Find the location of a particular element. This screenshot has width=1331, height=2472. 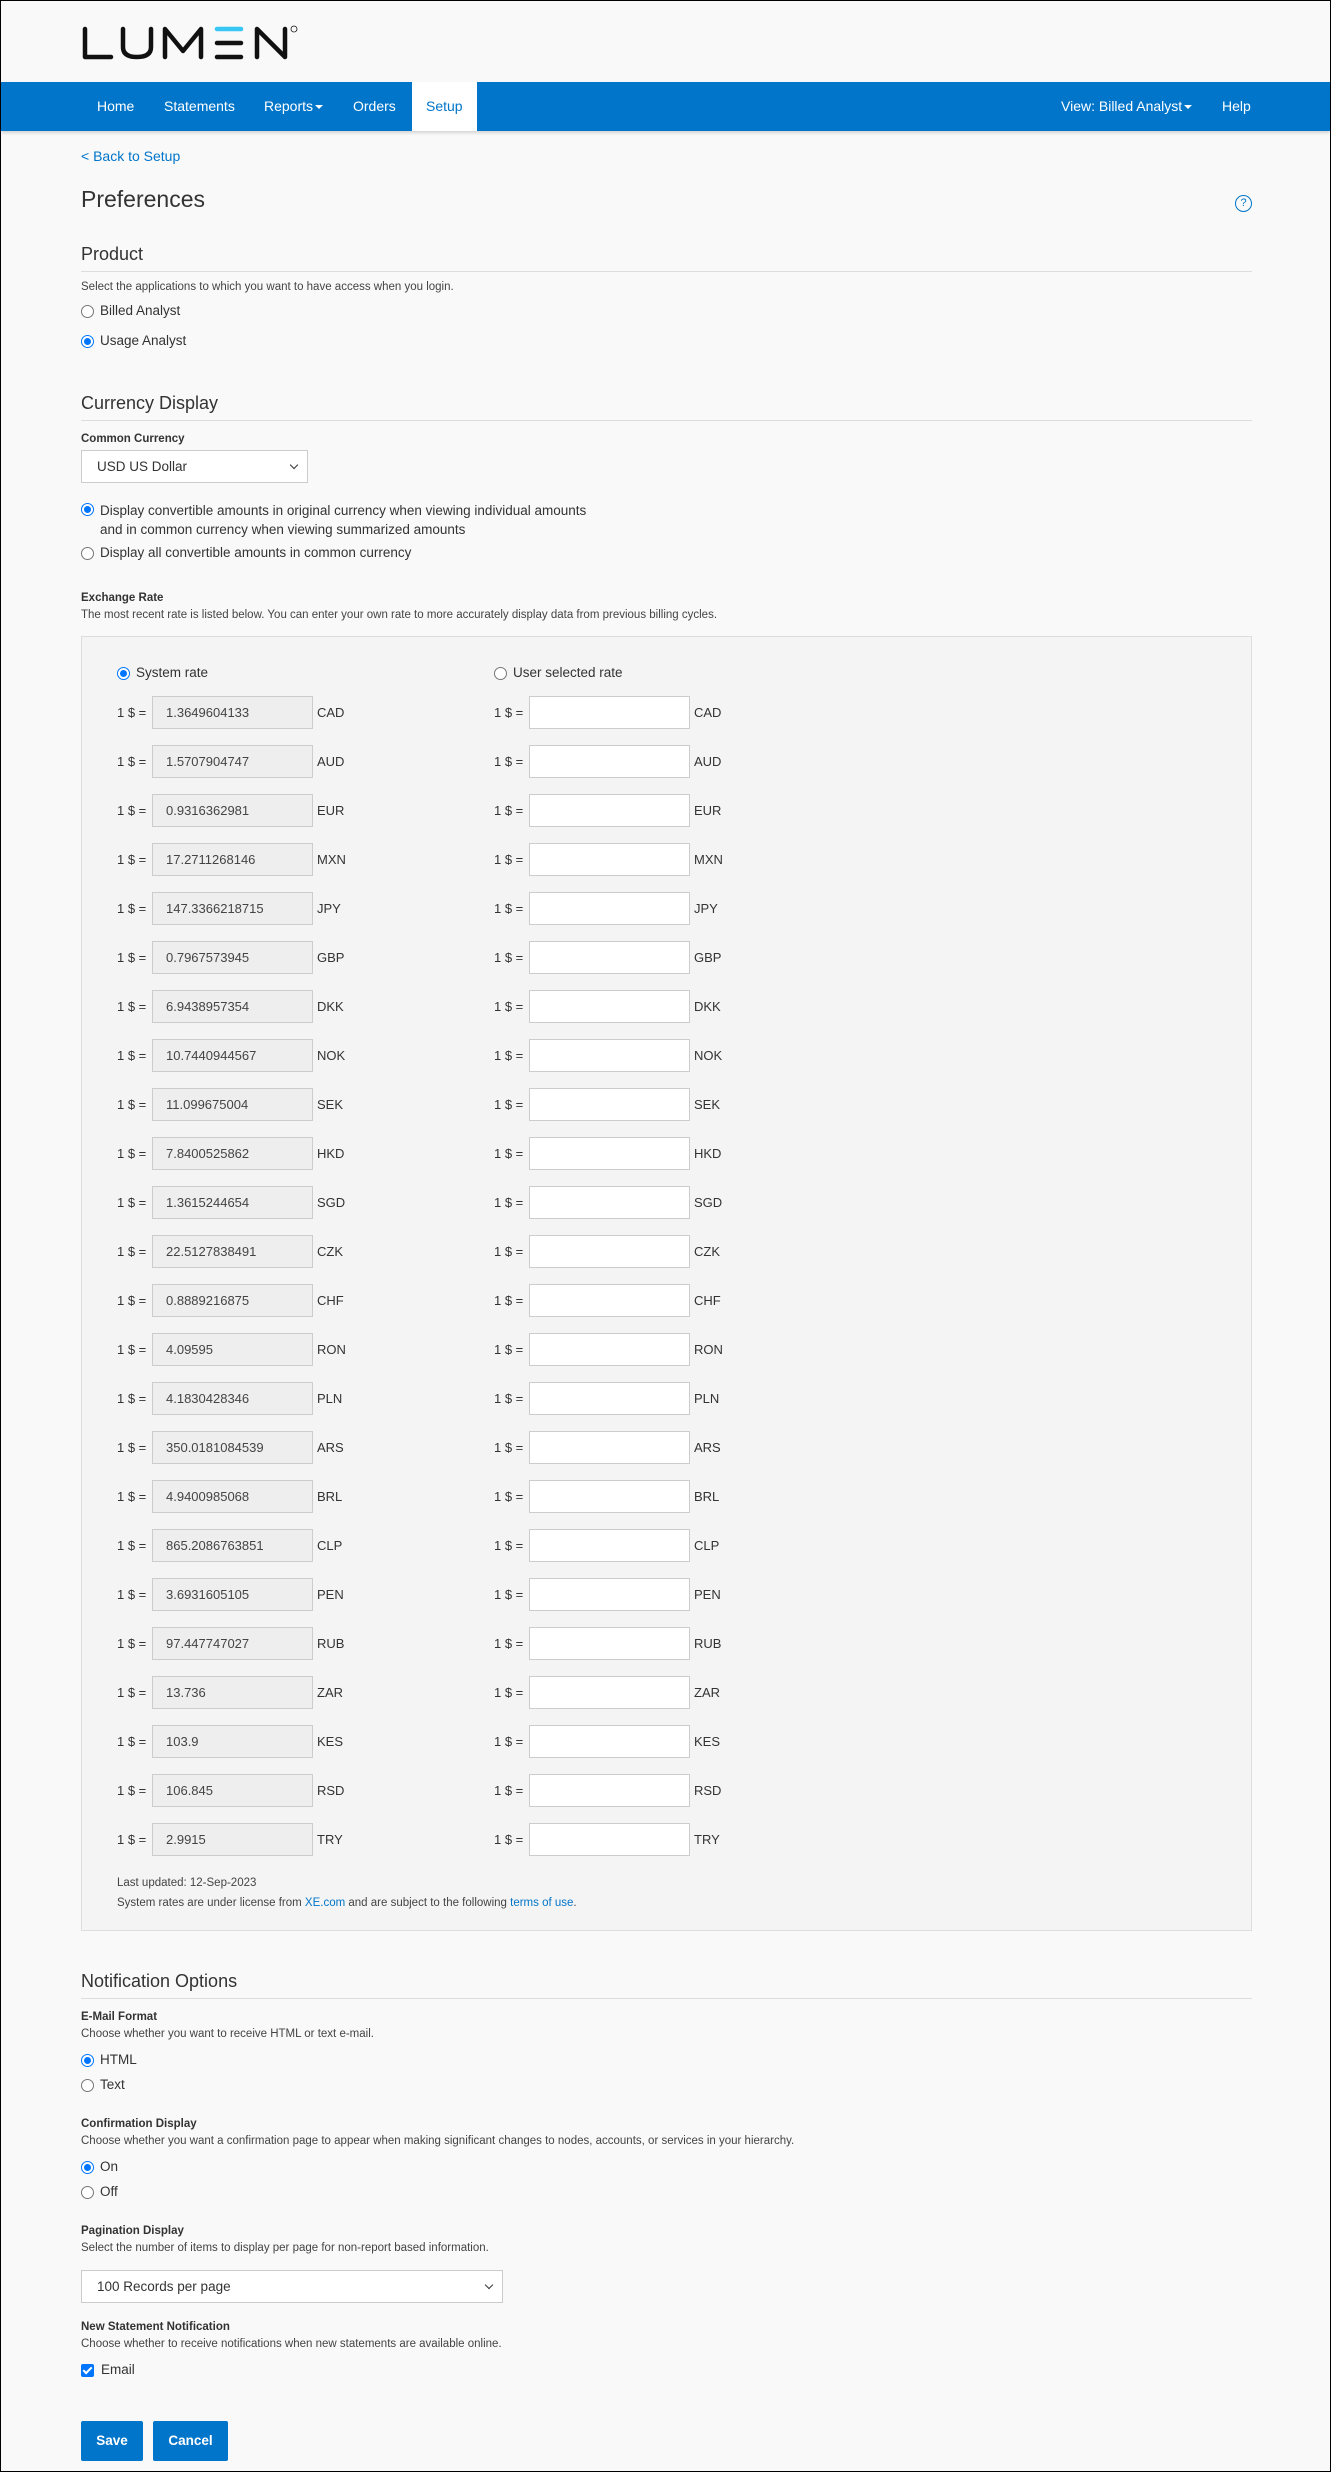

new-statement-email: Email is located at coordinates (108, 2369).